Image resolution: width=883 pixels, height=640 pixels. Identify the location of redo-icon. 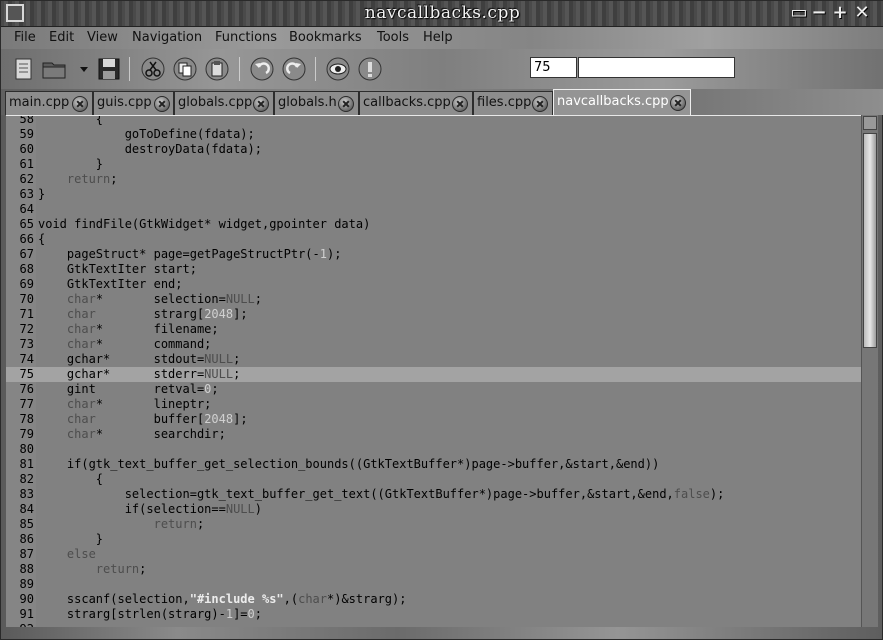
(294, 69).